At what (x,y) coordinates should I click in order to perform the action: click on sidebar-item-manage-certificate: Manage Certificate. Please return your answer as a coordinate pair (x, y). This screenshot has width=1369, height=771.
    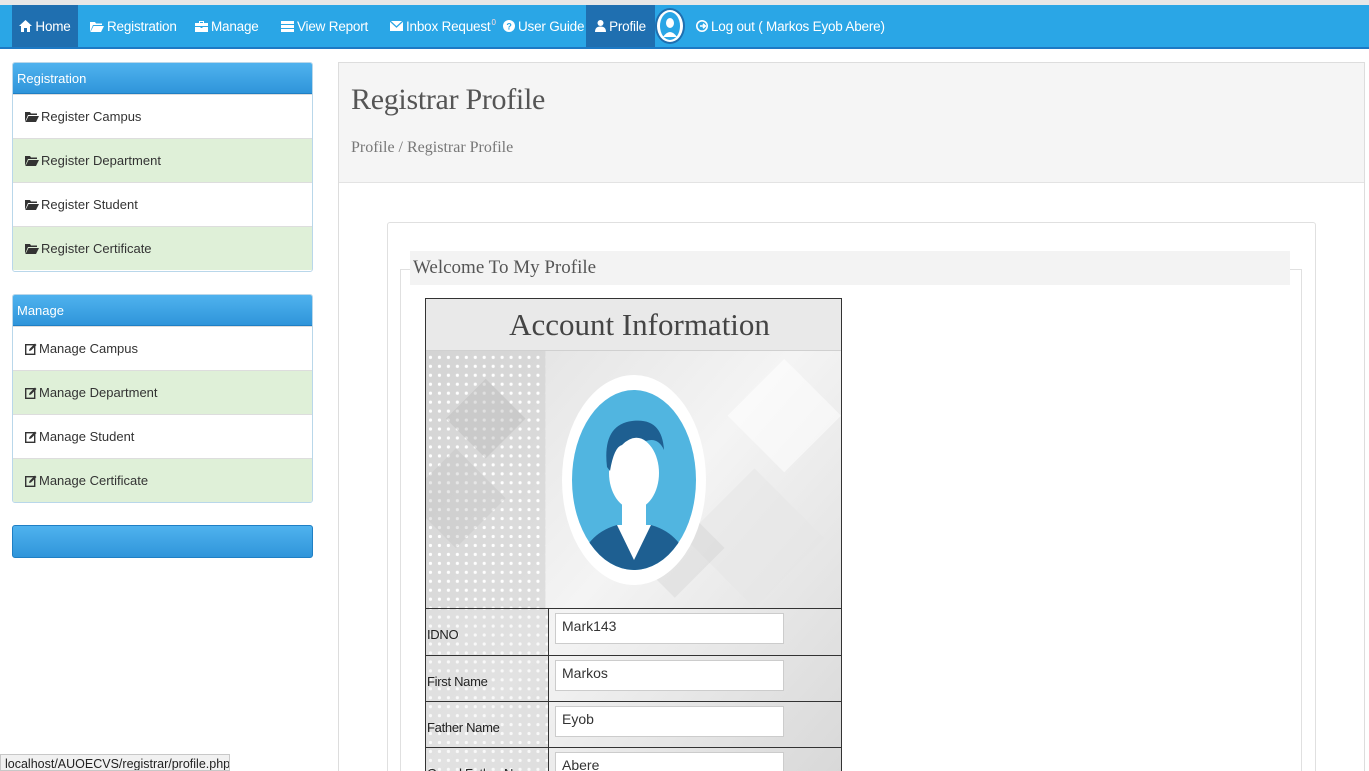
    Looking at the image, I should click on (162, 480).